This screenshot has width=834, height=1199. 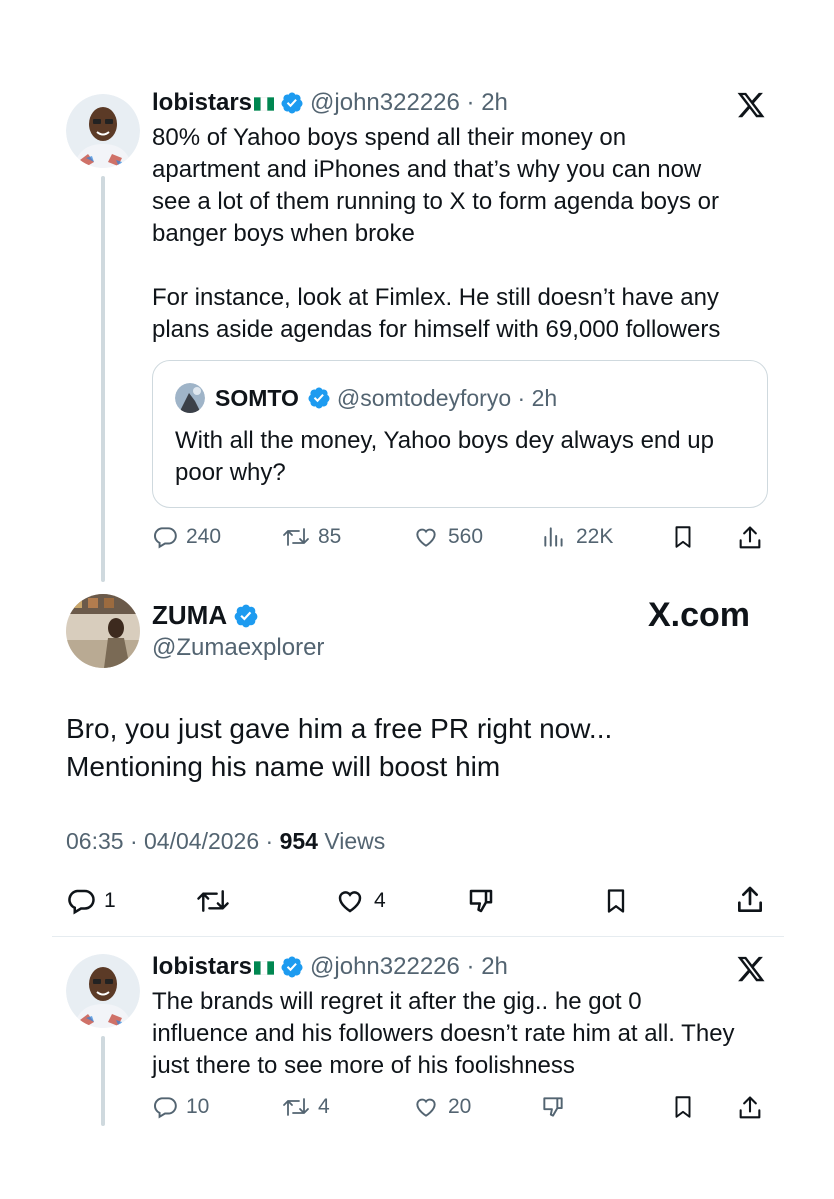 I want to click on views-button: 22K, so click(x=576, y=537).